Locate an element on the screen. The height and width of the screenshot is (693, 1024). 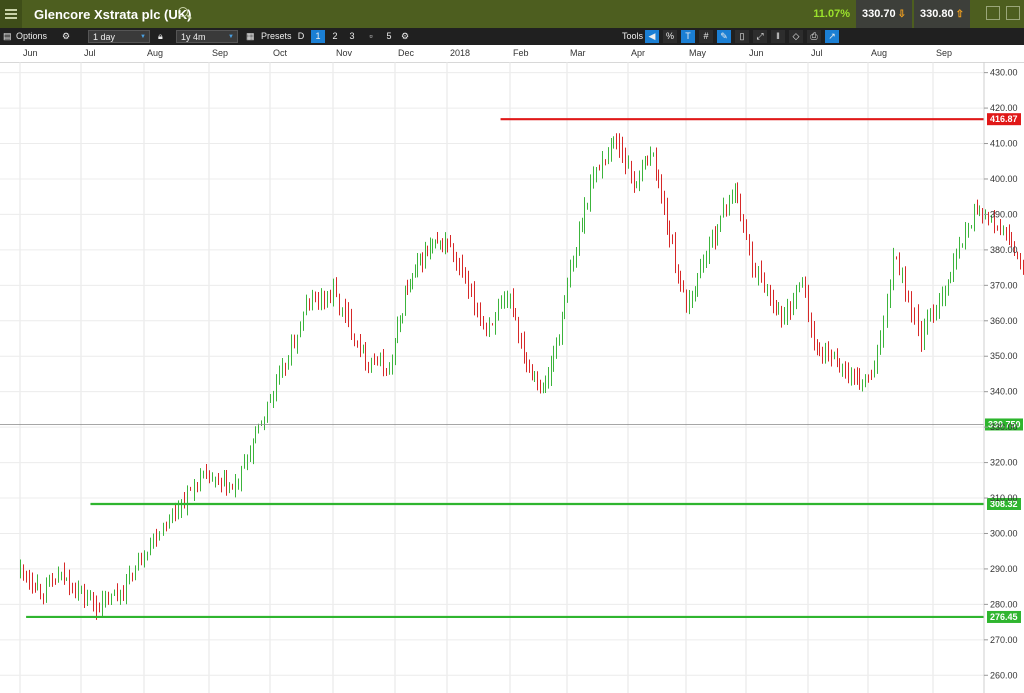
shape-icon: ◇ is located at coordinates (796, 36).